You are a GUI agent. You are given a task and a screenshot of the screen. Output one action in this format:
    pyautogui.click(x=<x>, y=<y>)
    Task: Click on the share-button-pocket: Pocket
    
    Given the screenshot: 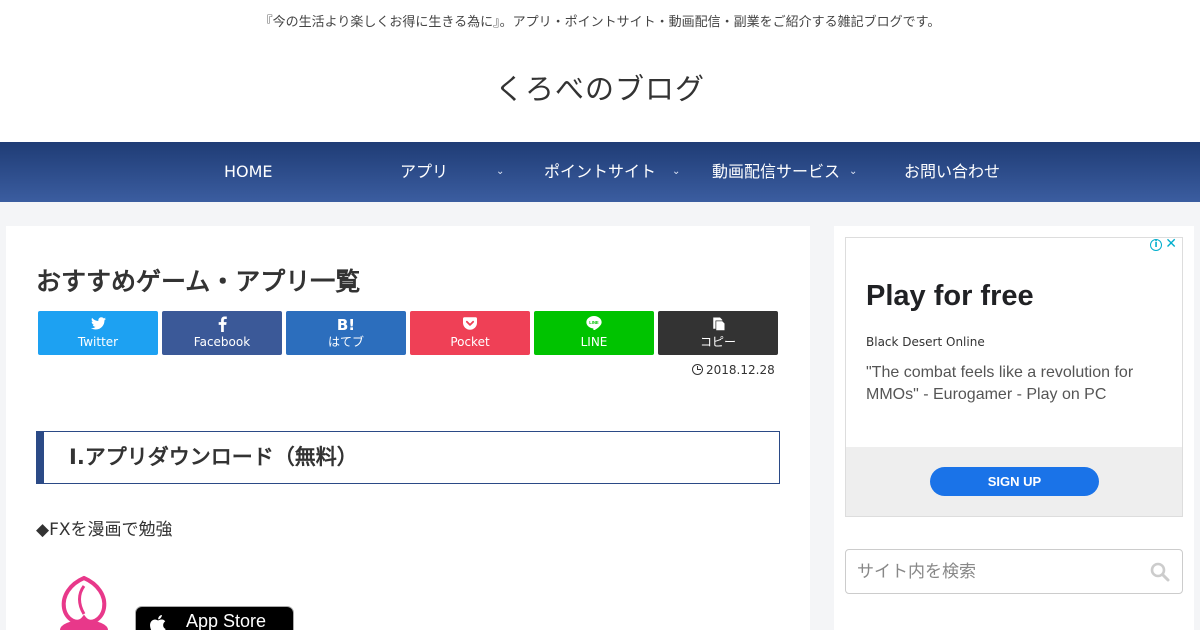 What is the action you would take?
    pyautogui.click(x=470, y=333)
    